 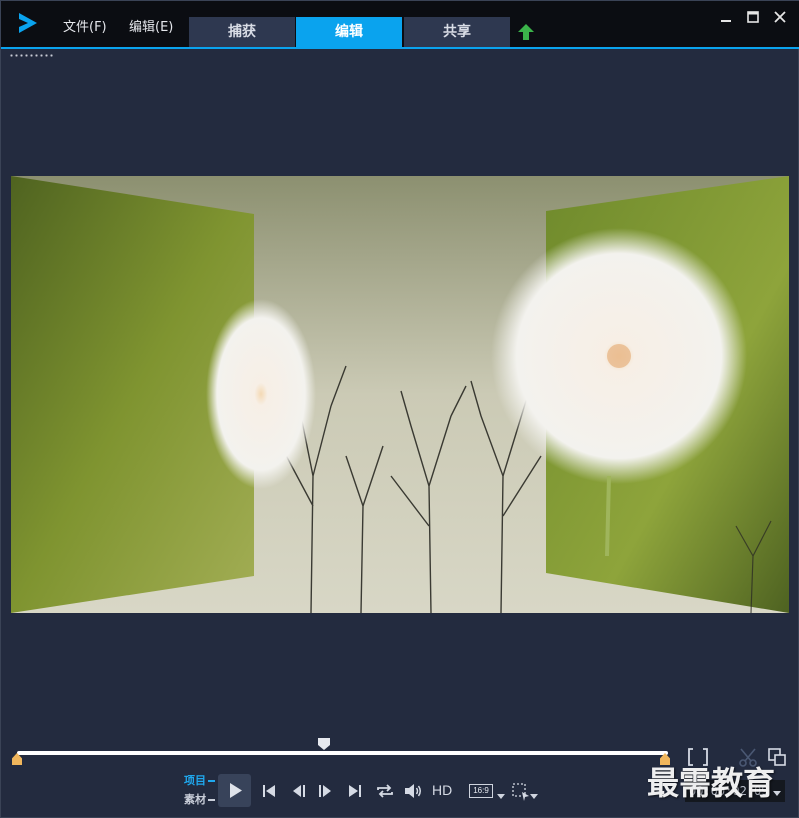 I want to click on menu-file: 文件(F), so click(x=85, y=25).